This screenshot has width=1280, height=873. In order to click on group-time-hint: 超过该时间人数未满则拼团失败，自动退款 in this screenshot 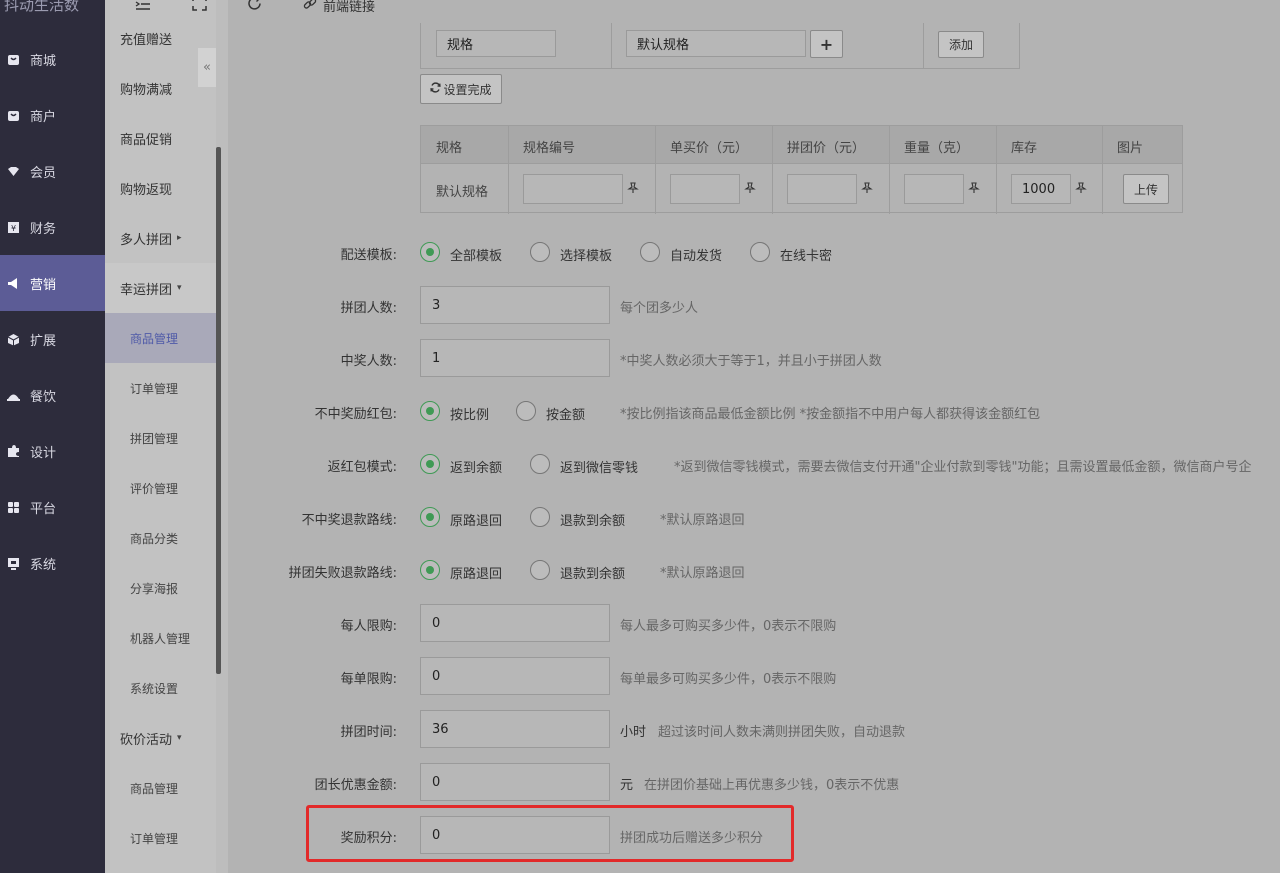, I will do `click(782, 732)`.